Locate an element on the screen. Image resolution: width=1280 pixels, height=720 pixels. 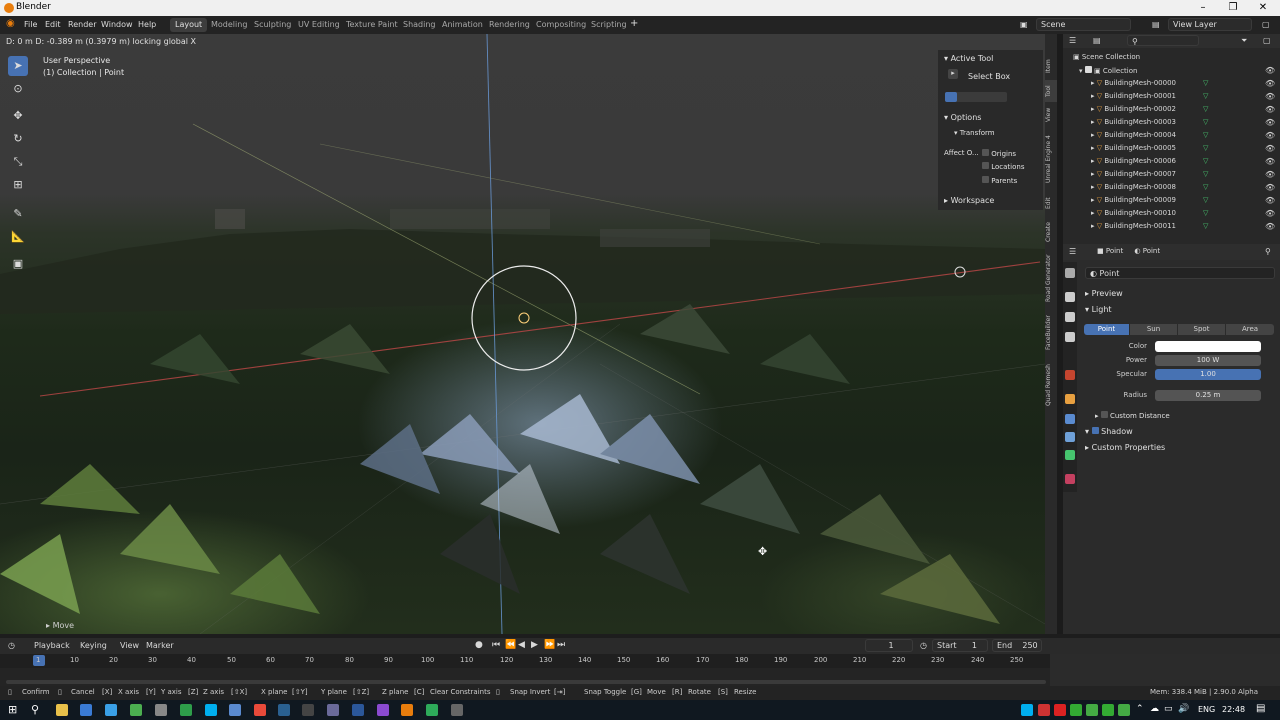
menu-help: Help is located at coordinates (147, 24).